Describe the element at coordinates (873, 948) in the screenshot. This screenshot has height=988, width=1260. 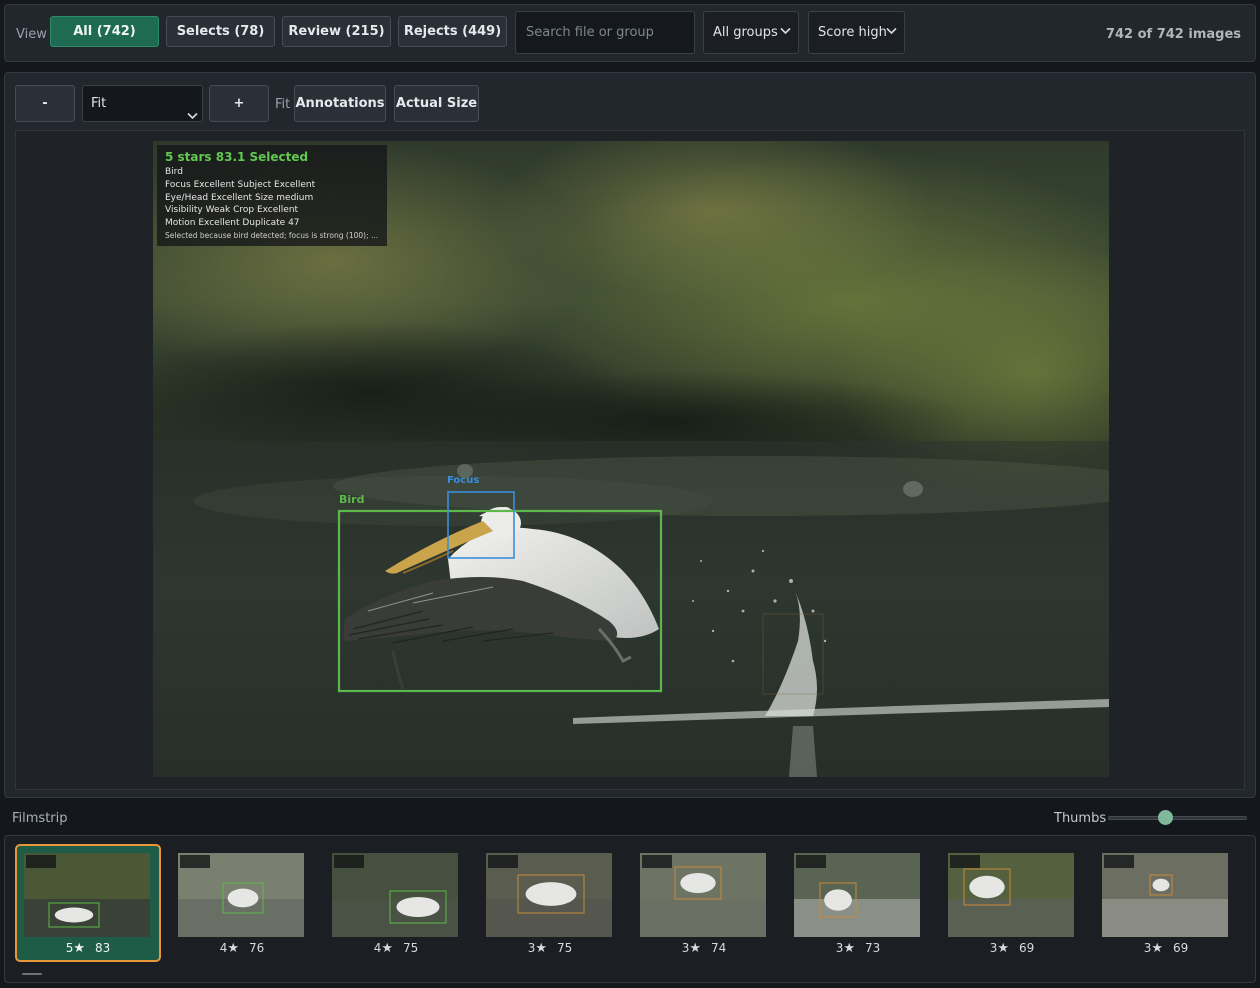
I see `thumb-score-value: 73` at that location.